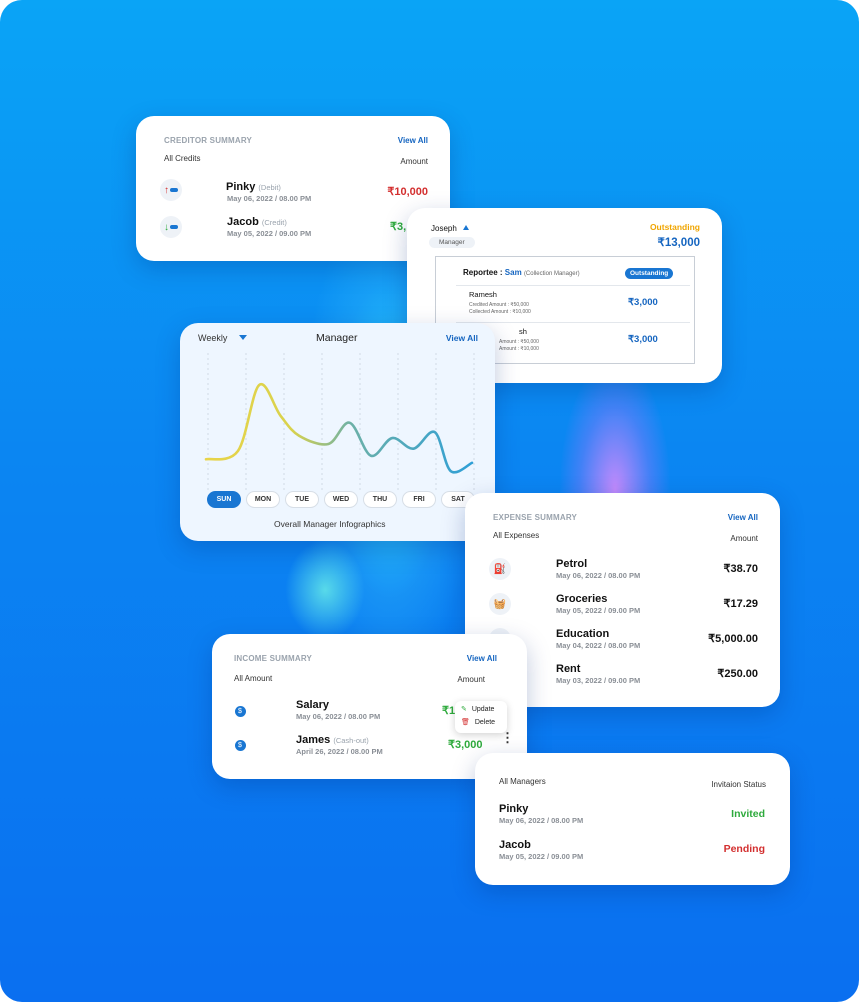 The image size is (859, 1002). I want to click on list-item-date: May 03, 2022 / 09.00 PM, so click(598, 680).